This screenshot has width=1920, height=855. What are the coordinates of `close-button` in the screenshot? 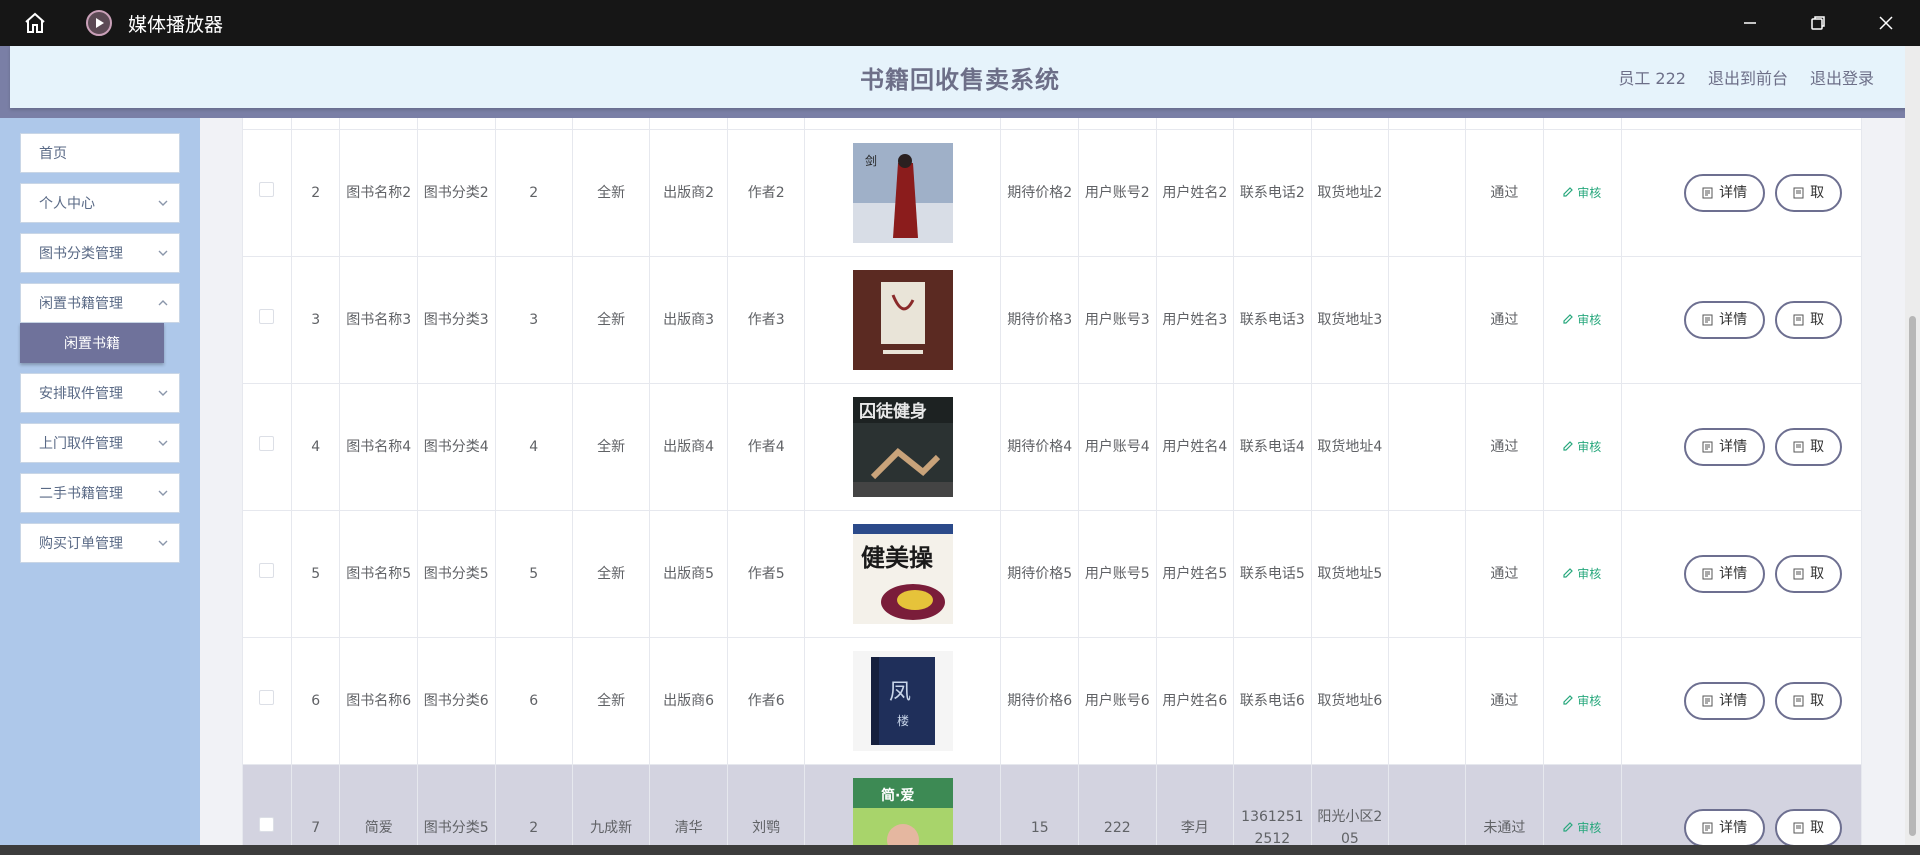 It's located at (1886, 23).